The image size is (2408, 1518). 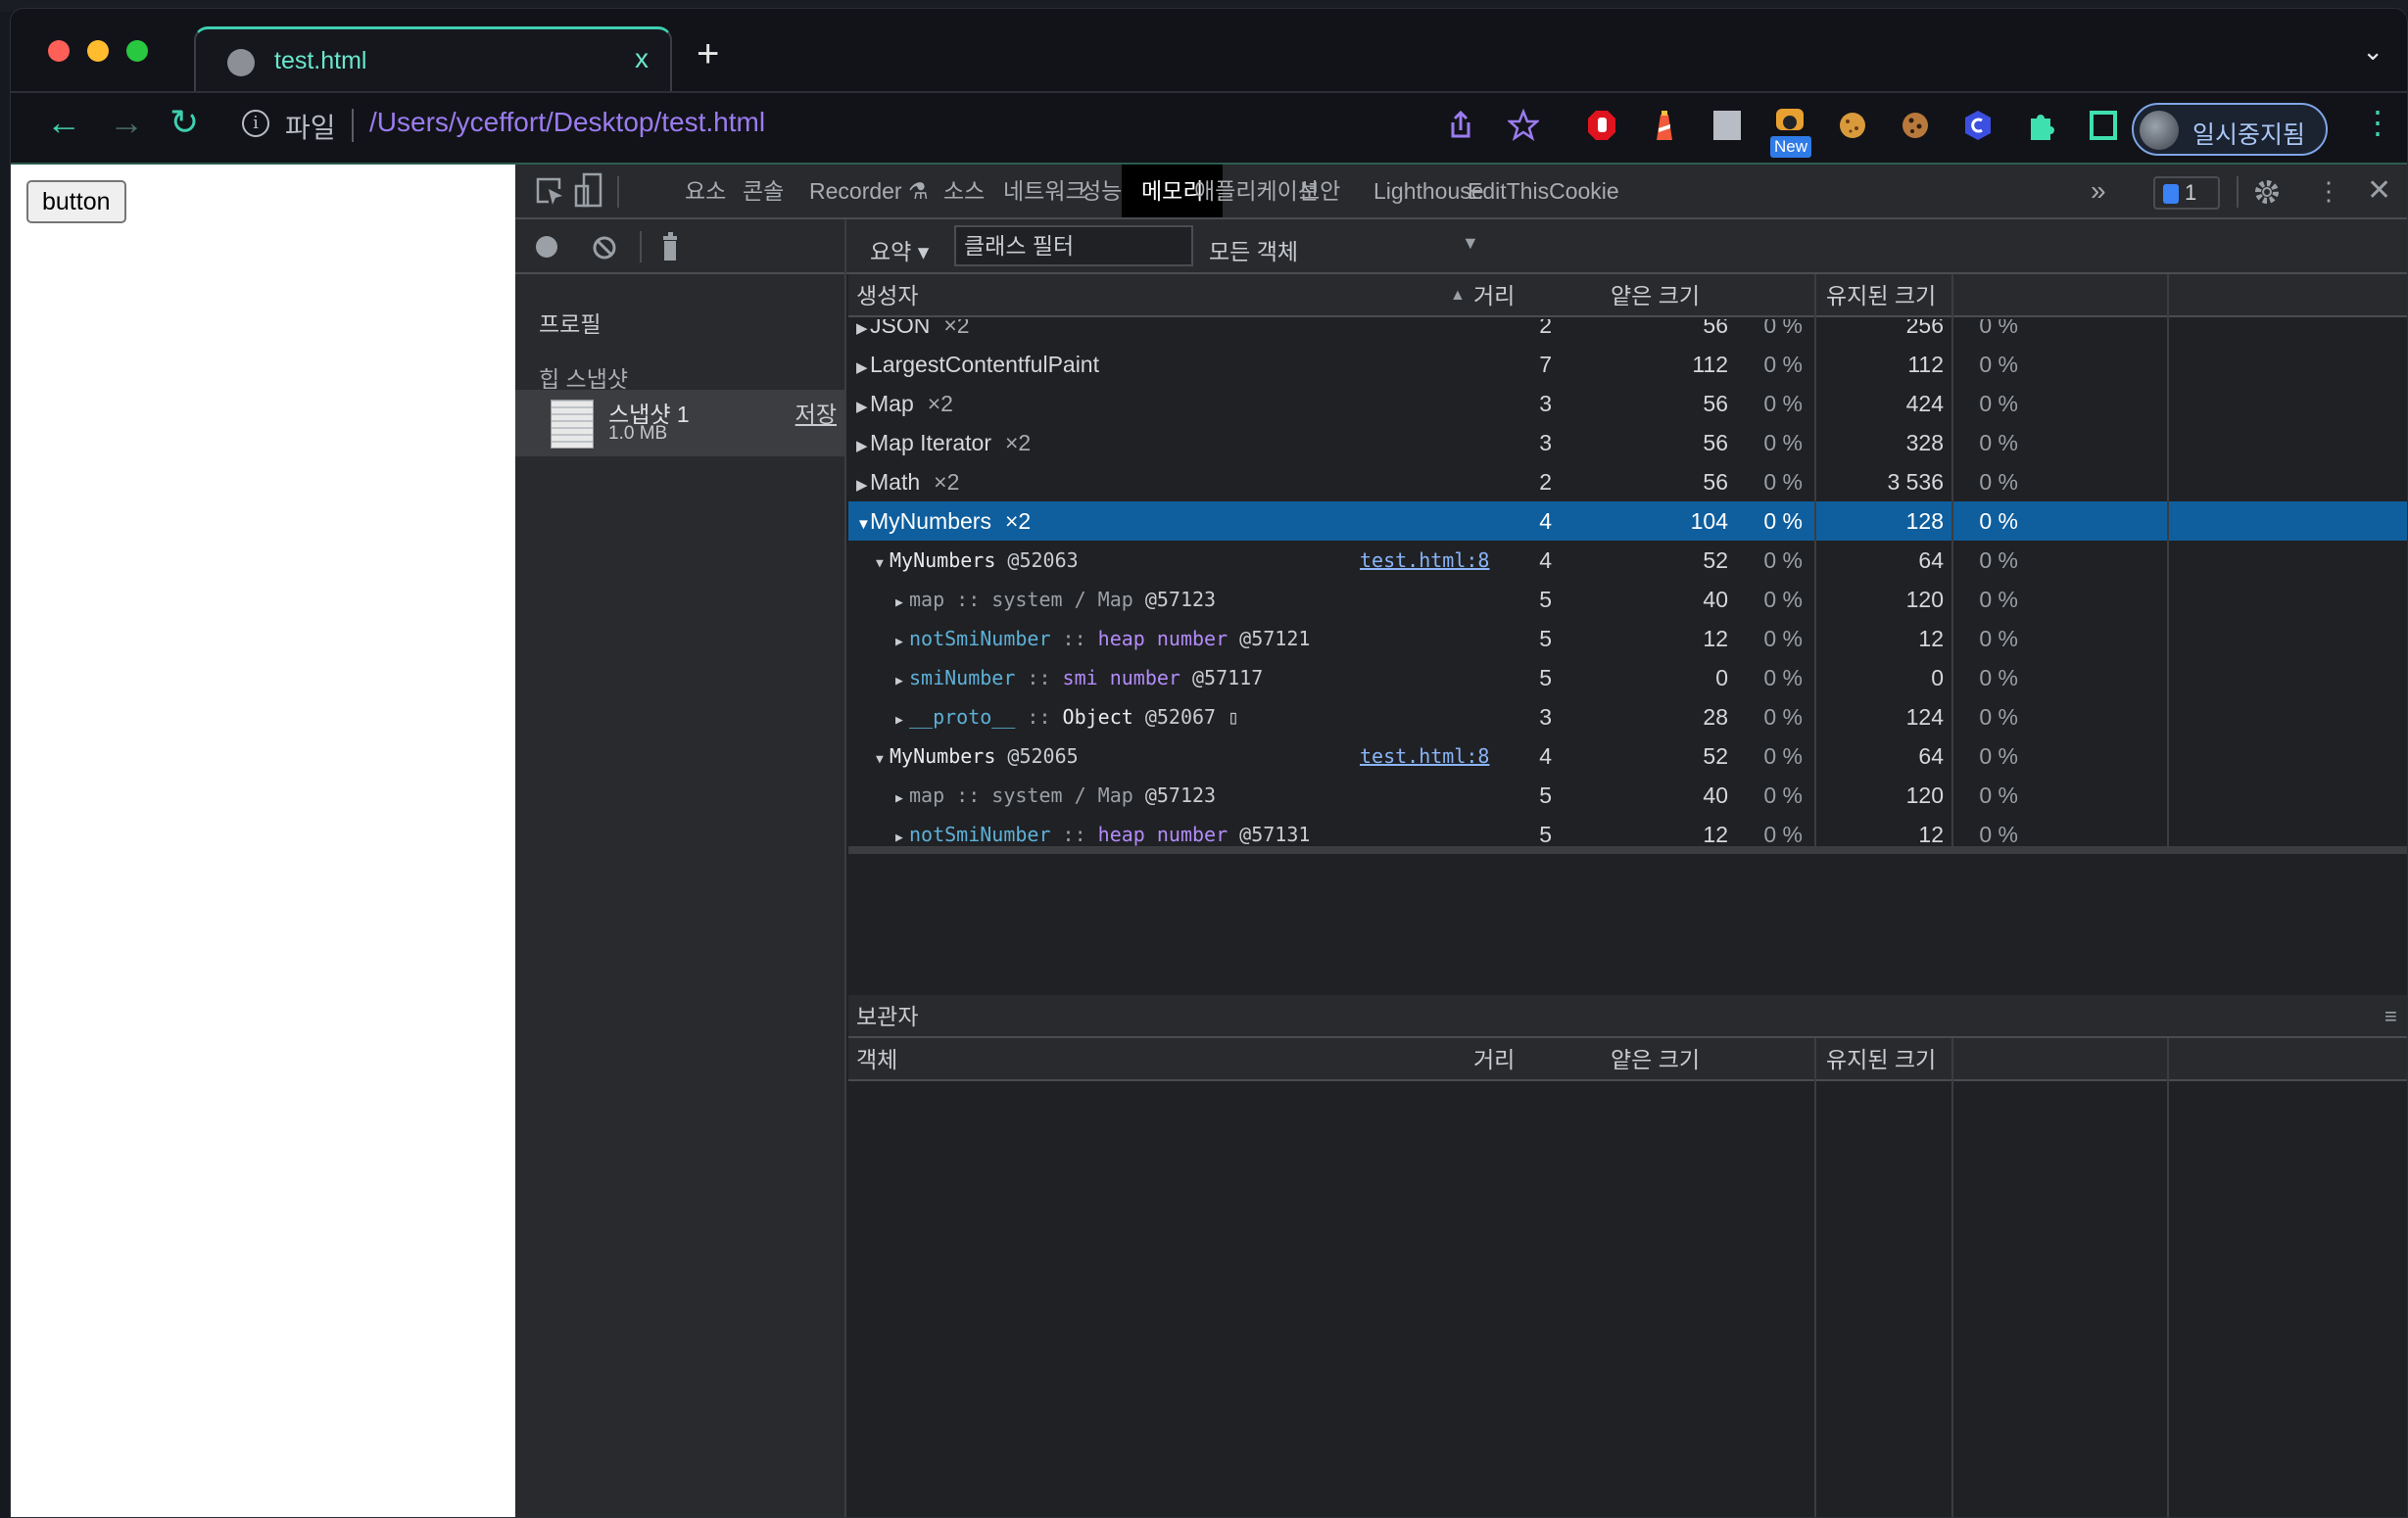 I want to click on reload-button: ↻, so click(x=184, y=122).